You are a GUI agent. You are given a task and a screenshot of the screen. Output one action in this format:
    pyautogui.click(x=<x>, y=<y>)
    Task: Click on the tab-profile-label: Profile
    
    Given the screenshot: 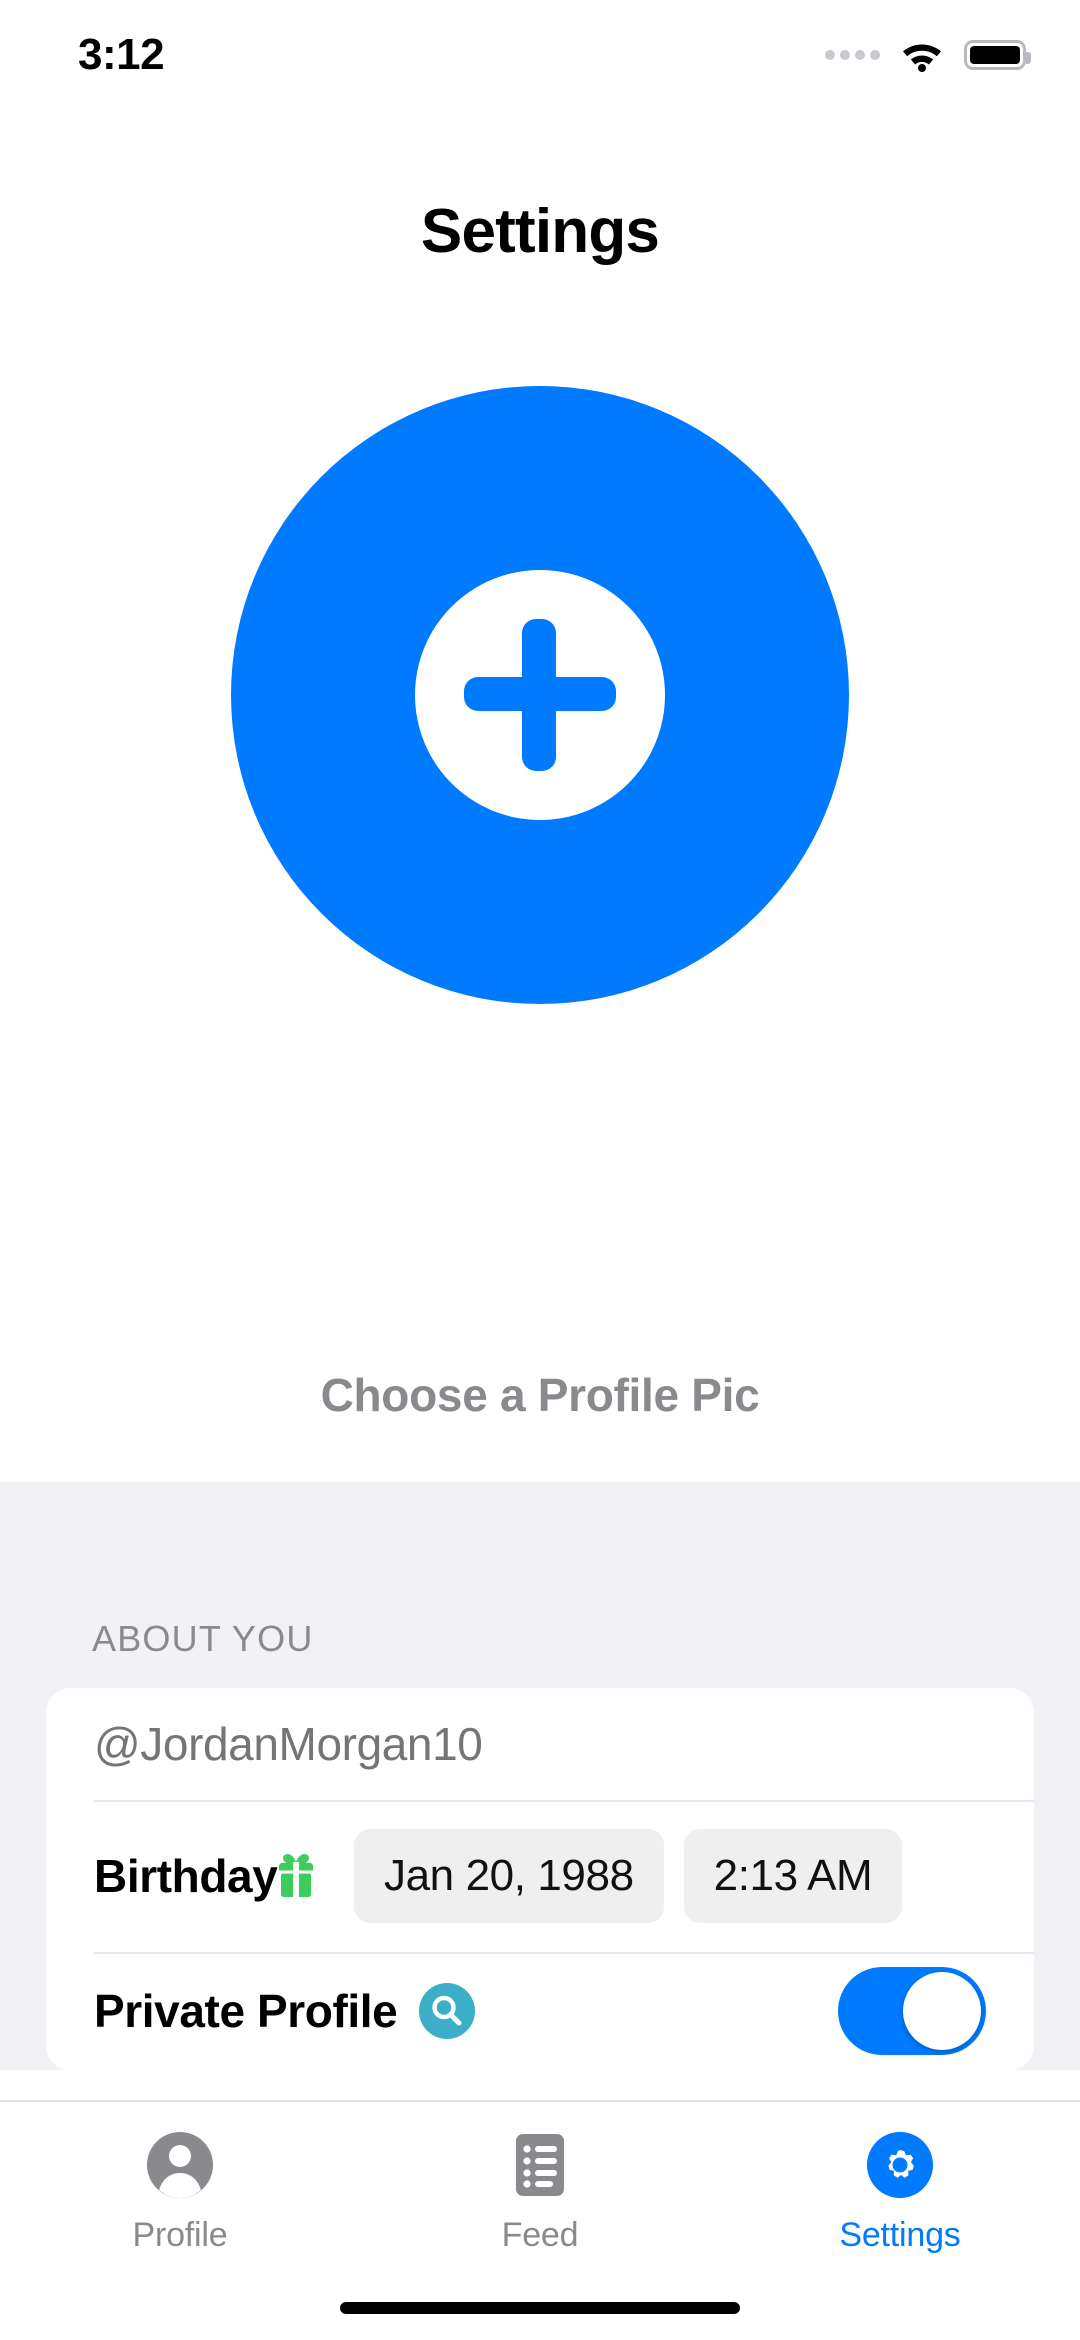 What is the action you would take?
    pyautogui.click(x=180, y=2235)
    